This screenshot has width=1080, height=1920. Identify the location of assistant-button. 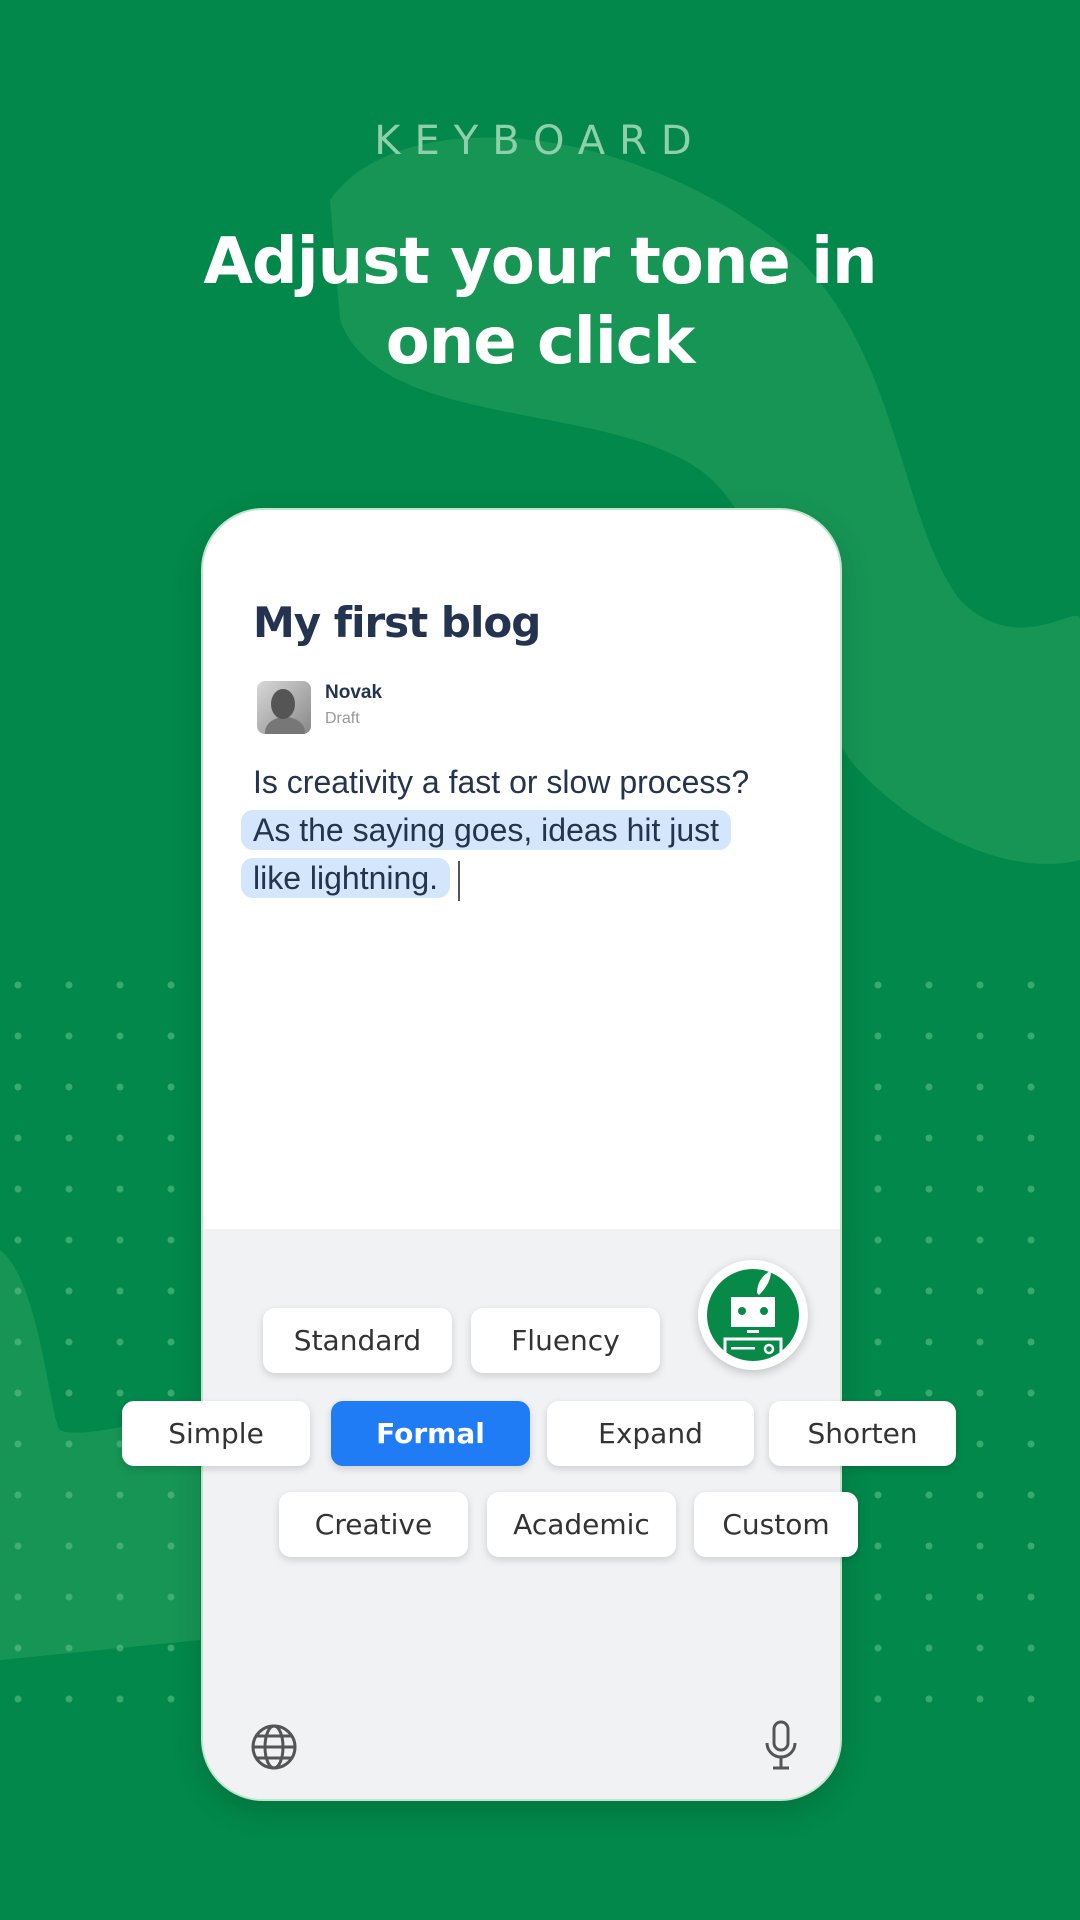
(753, 1315).